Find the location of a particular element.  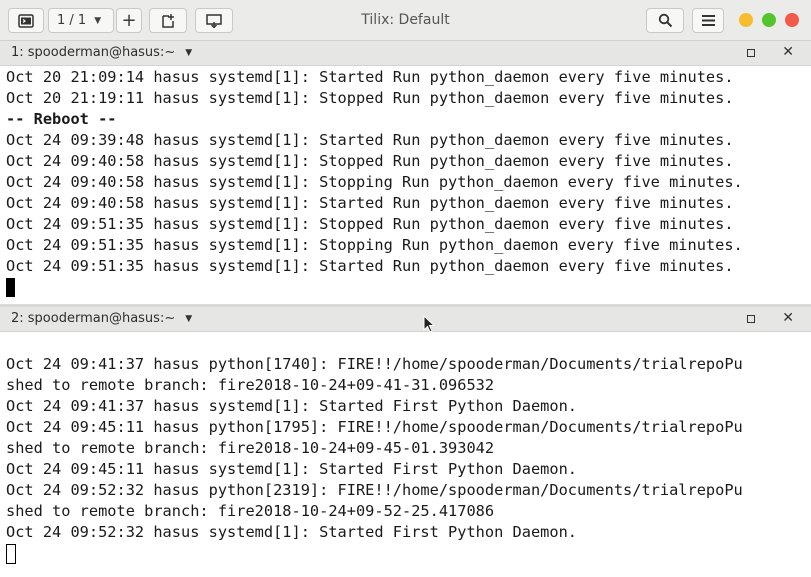

pane-1-title-menu: 1: spooderman@hasus:~ ▼ is located at coordinates (101, 52).